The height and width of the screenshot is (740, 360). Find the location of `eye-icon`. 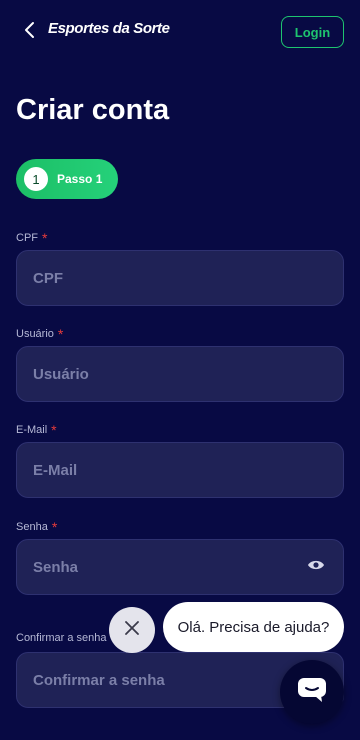

eye-icon is located at coordinates (316, 567).